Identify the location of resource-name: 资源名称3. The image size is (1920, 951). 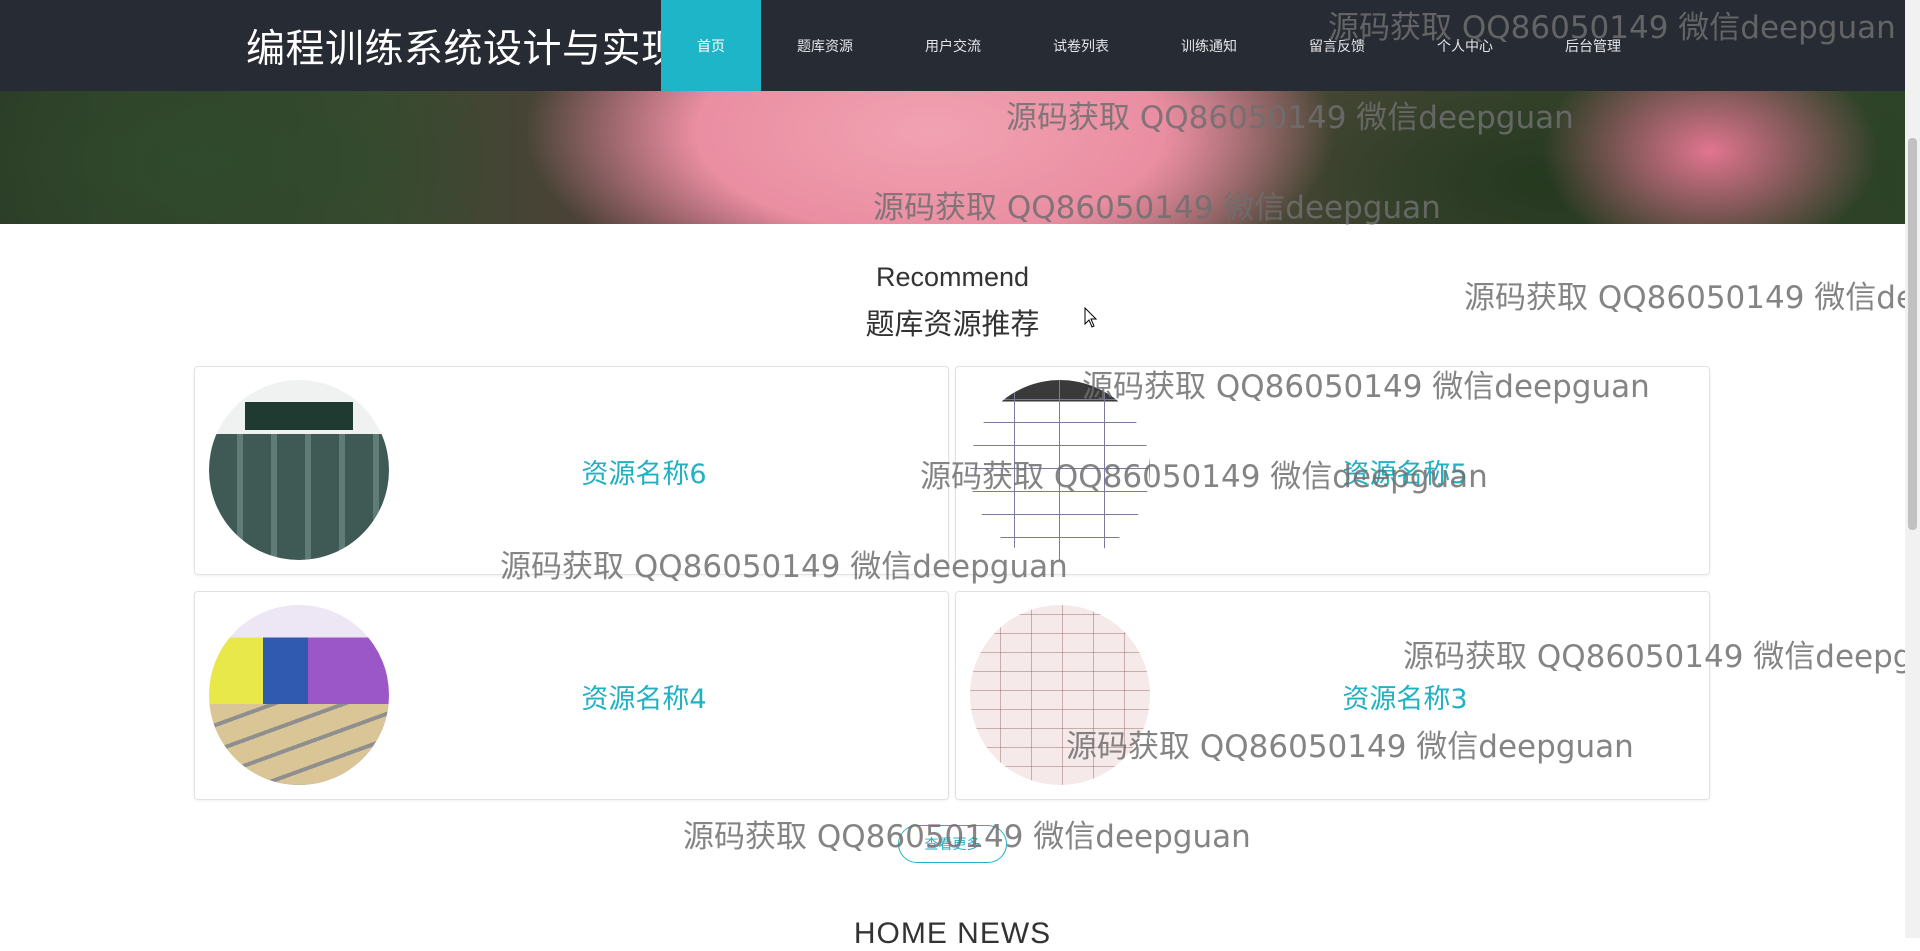
(1465, 696).